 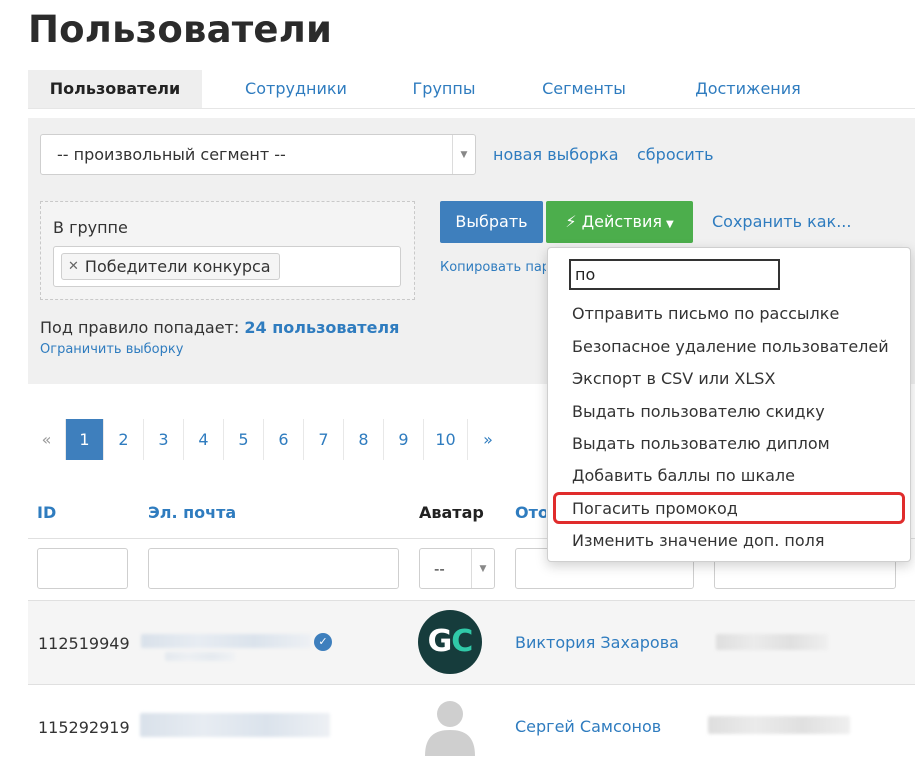 What do you see at coordinates (571, 221) in the screenshot?
I see `lightning-icon: ⚡` at bounding box center [571, 221].